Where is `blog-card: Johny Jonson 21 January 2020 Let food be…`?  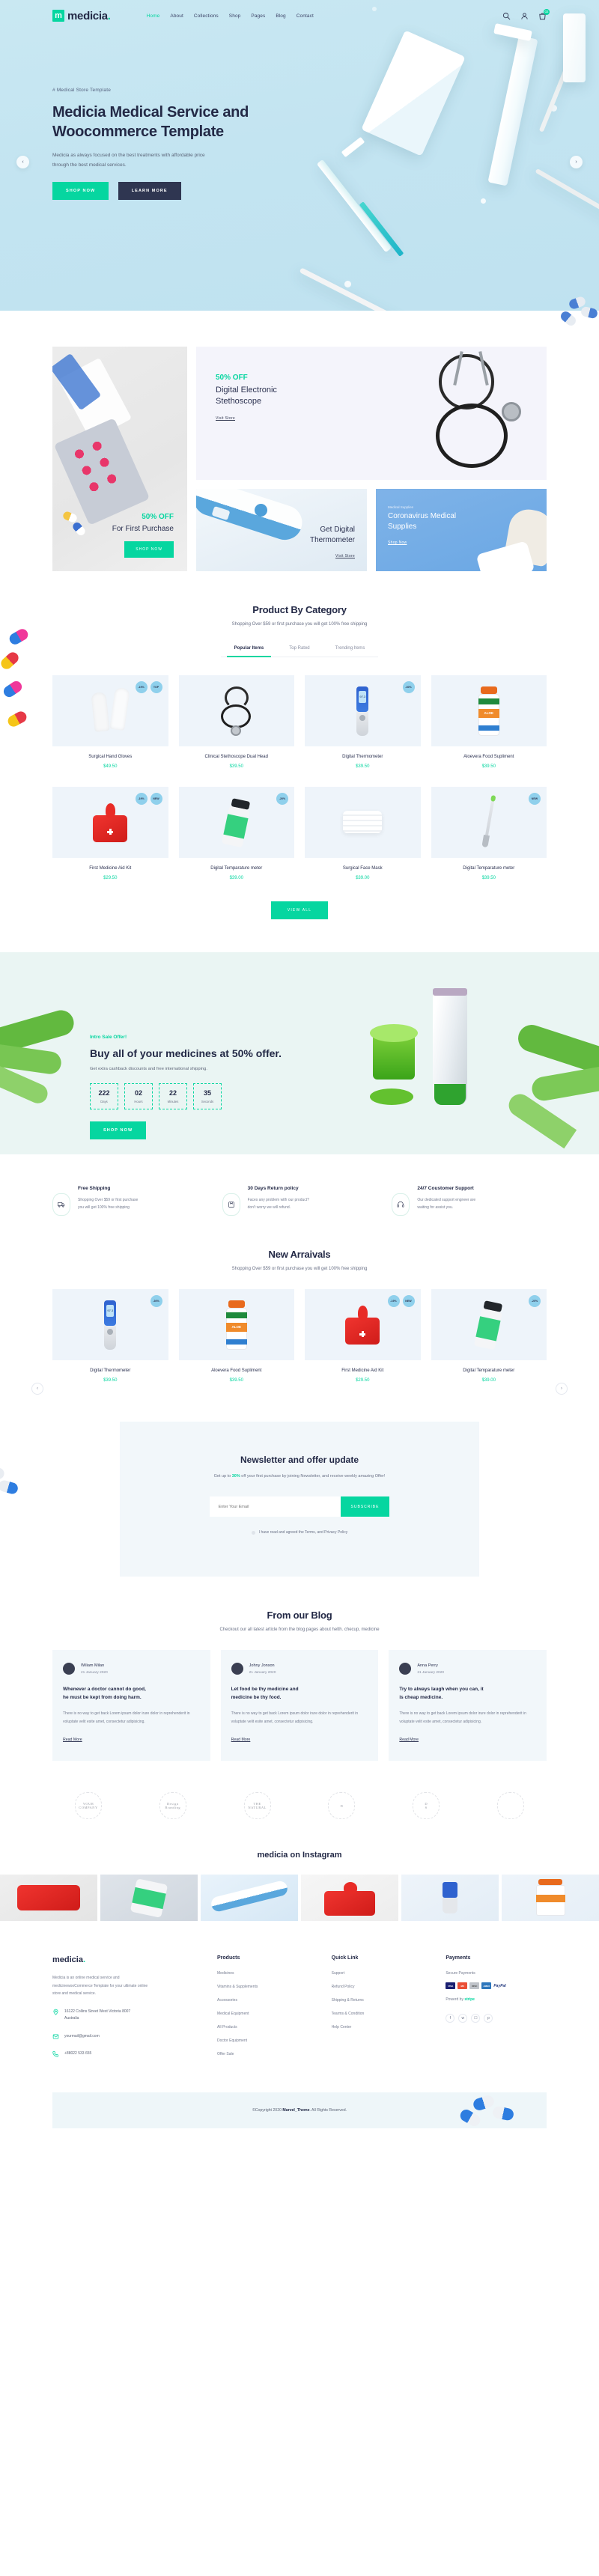 blog-card: Johny Jonson 21 January 2020 Let food be… is located at coordinates (299, 1706).